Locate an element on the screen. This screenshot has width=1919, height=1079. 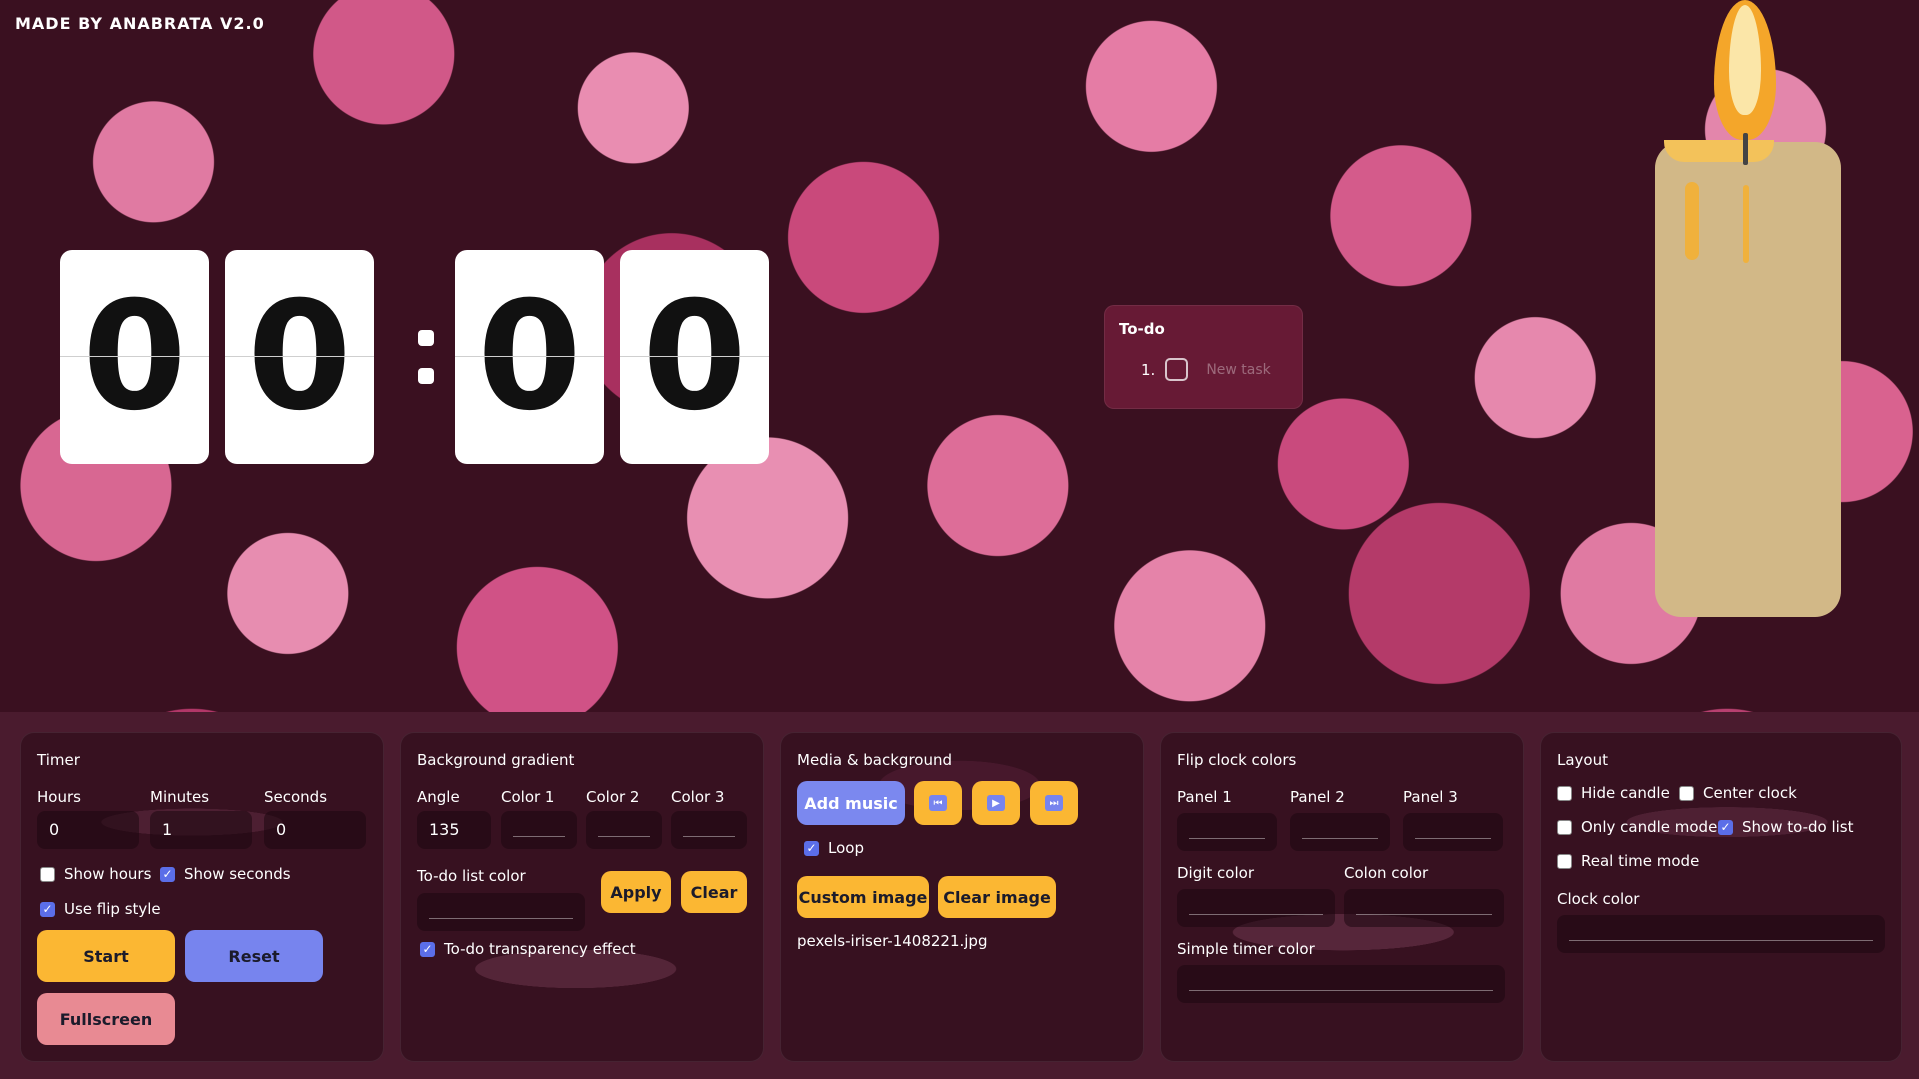
flip-panel-hours-ones: 0 is located at coordinates (299, 357).